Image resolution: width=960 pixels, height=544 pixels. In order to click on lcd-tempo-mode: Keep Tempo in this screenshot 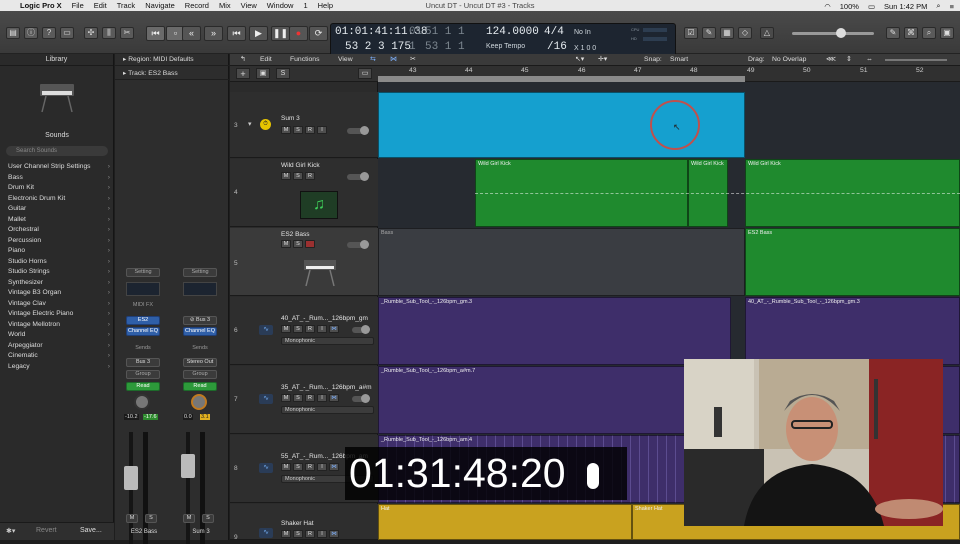, I will do `click(505, 46)`.